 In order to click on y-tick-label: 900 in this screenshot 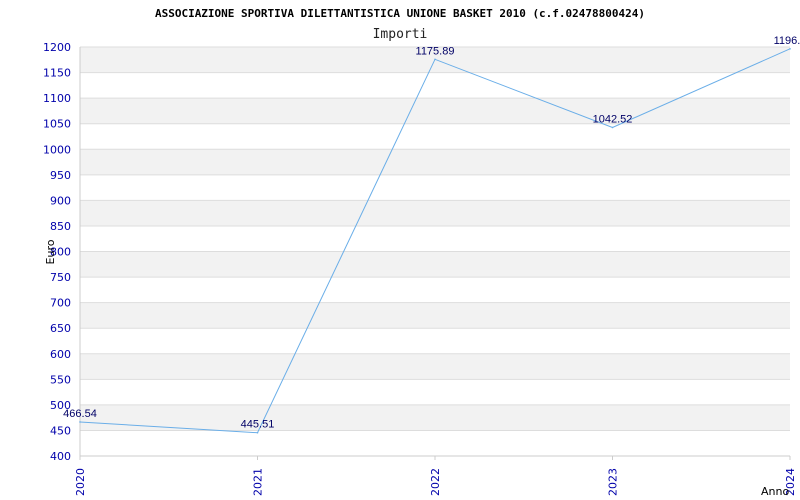, I will do `click(60, 200)`.